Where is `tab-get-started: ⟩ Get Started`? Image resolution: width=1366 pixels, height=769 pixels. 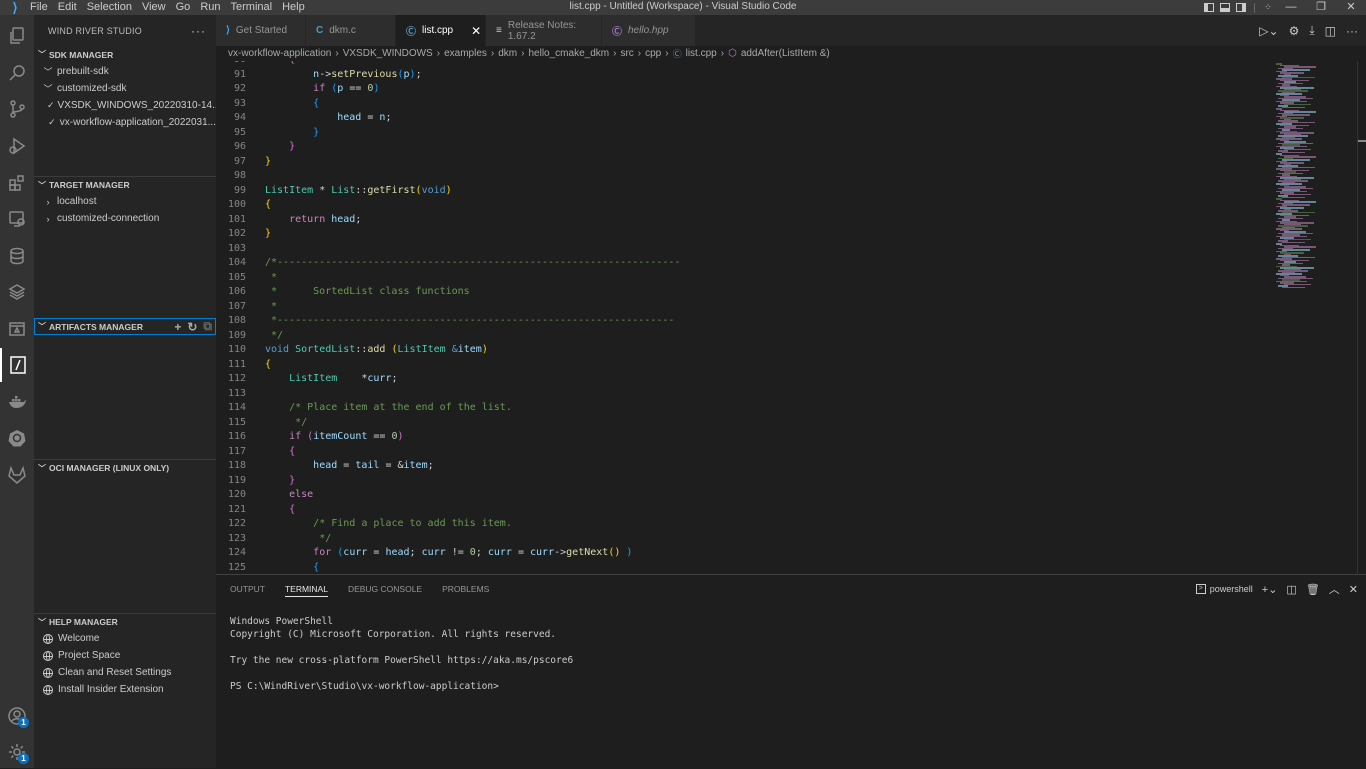 tab-get-started: ⟩ Get Started is located at coordinates (261, 30).